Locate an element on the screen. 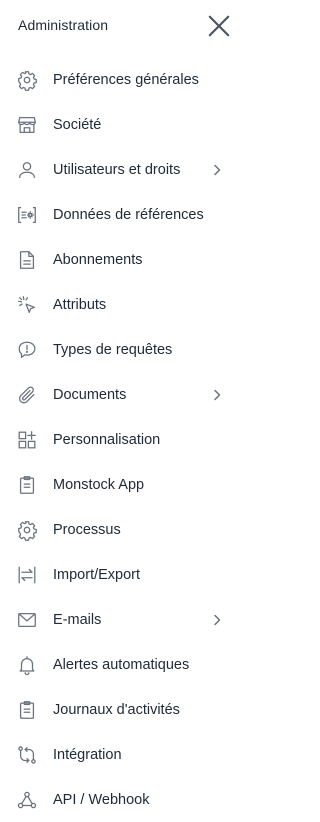 The height and width of the screenshot is (822, 320). menu-item-label: Intégration is located at coordinates (87, 755).